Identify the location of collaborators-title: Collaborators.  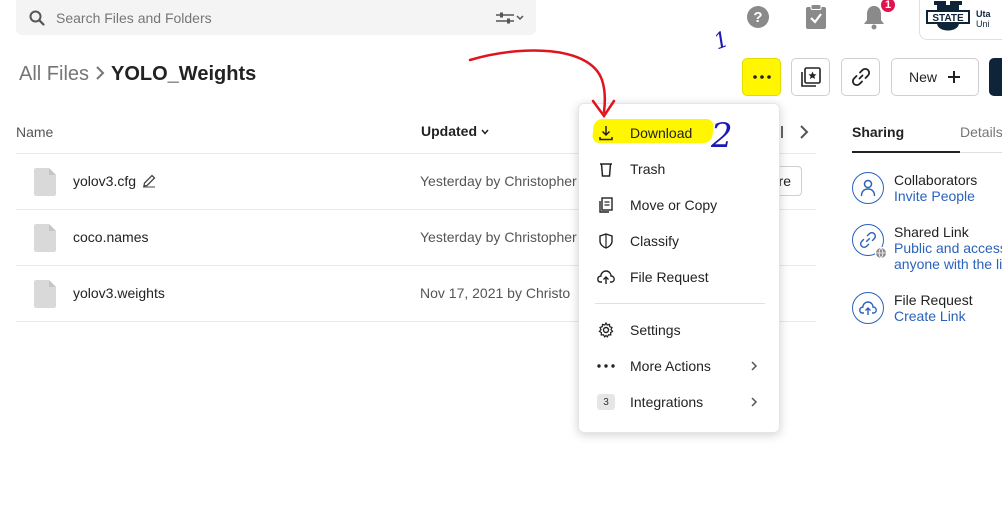
(936, 180).